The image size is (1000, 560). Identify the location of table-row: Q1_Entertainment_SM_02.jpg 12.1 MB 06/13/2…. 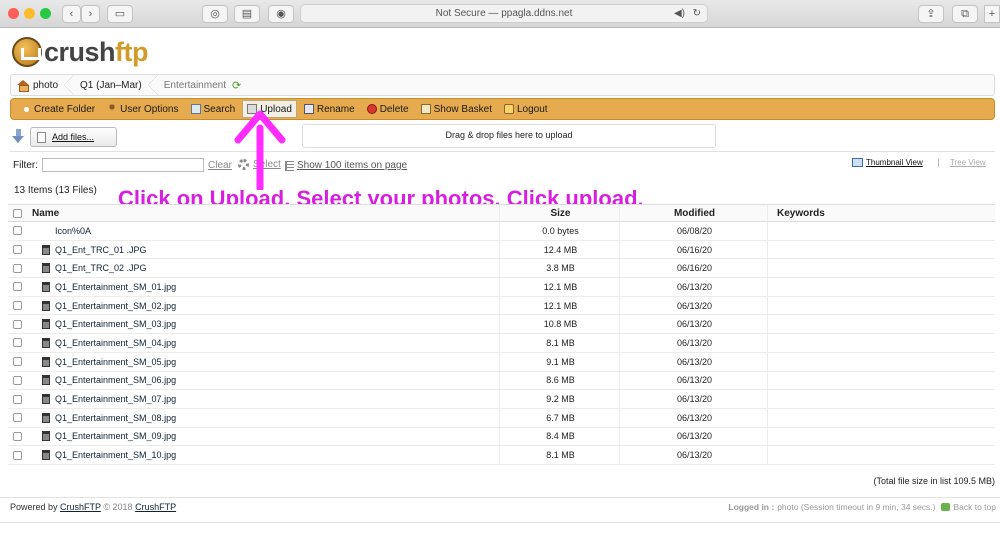
(501, 306).